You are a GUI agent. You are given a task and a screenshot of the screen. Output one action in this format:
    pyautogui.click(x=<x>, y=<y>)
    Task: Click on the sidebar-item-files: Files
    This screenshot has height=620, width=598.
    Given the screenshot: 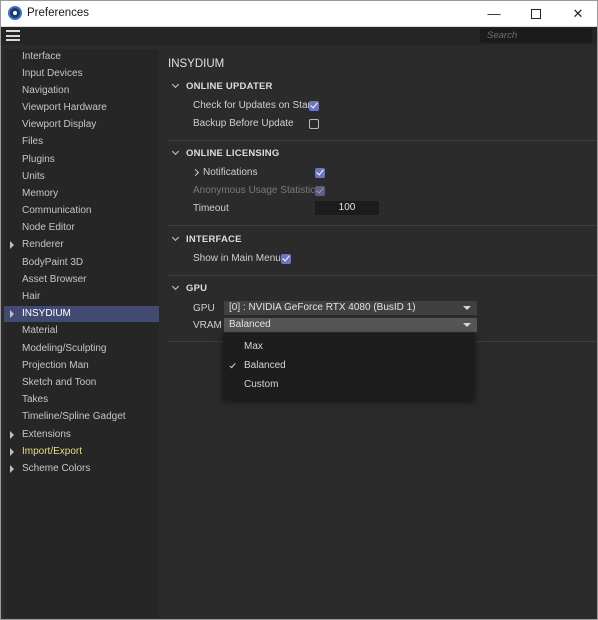 What is the action you would take?
    pyautogui.click(x=81, y=142)
    